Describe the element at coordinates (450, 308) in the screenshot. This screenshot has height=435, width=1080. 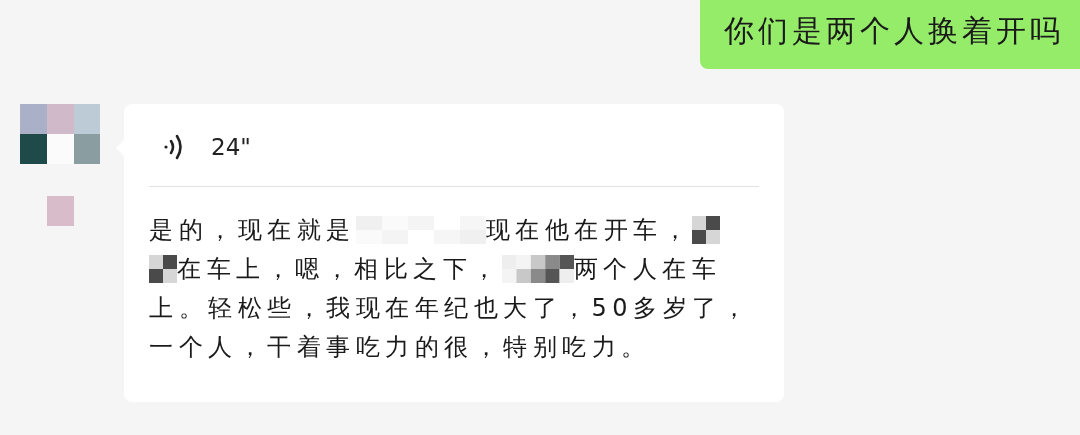
I see `transcript-text: 上。轻松些，我现在年纪也大了，50多岁了，` at that location.